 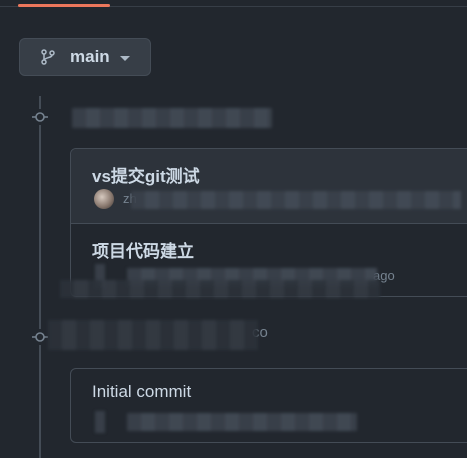 What do you see at coordinates (104, 199) in the screenshot?
I see `author-avatar` at bounding box center [104, 199].